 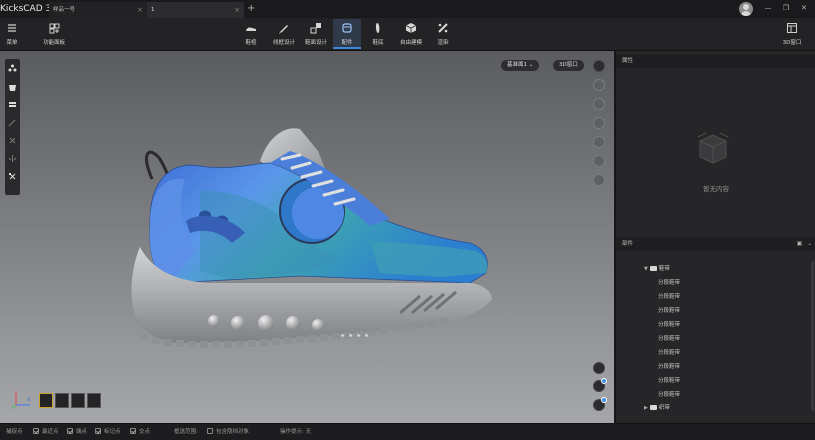 I want to click on chevron-down-icon: ⌄, so click(x=531, y=65).